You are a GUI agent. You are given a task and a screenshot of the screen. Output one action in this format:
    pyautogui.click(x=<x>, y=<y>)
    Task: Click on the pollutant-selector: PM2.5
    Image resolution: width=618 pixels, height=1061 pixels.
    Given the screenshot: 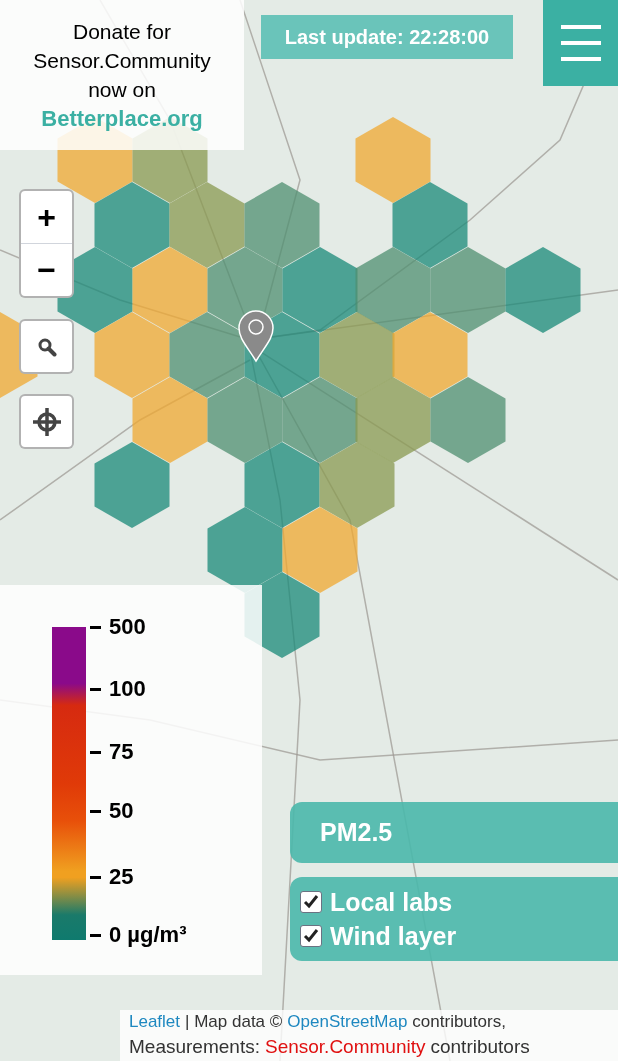 What is the action you would take?
    pyautogui.click(x=454, y=832)
    